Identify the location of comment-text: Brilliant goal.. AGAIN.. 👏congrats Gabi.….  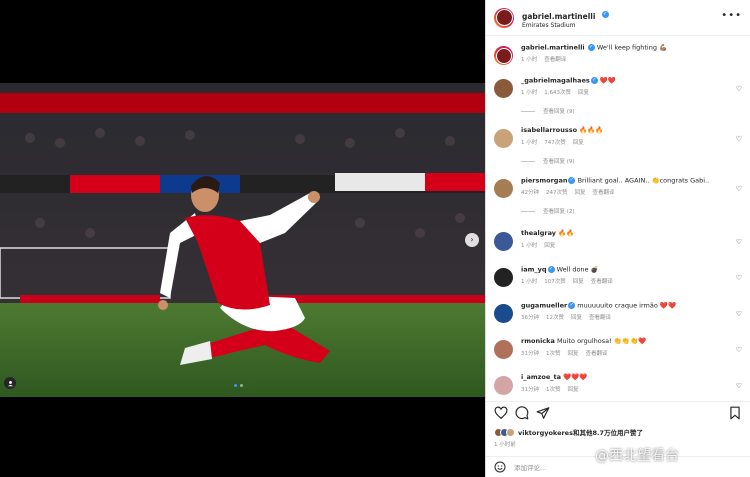
(643, 180).